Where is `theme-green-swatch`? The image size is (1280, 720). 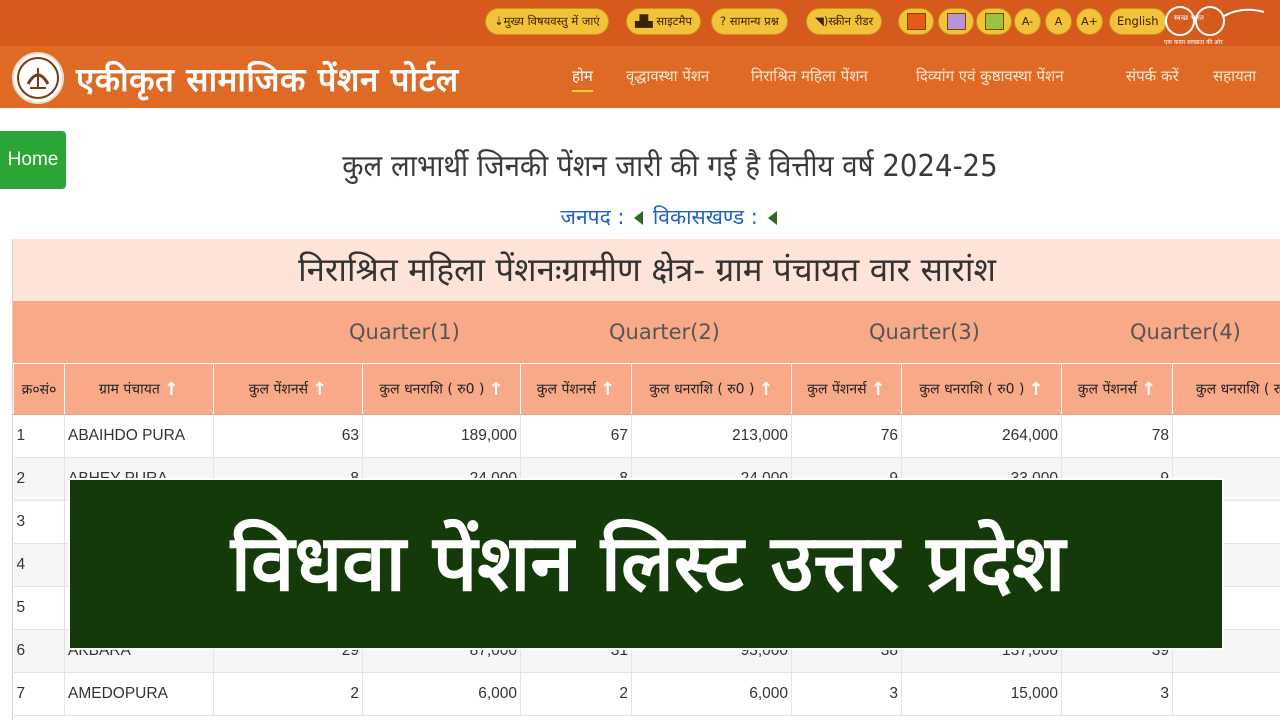 theme-green-swatch is located at coordinates (994, 21).